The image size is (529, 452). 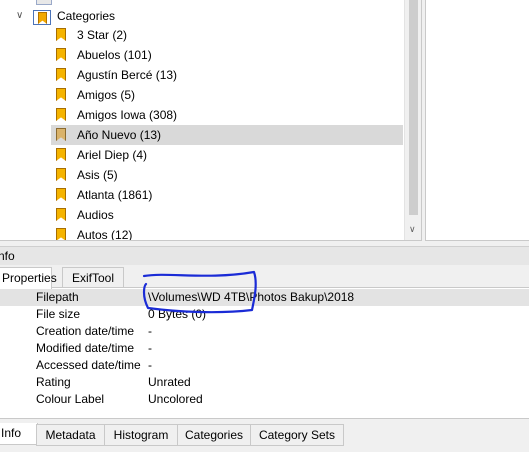 I want to click on tree-item: Abuelos (101), so click(x=227, y=55).